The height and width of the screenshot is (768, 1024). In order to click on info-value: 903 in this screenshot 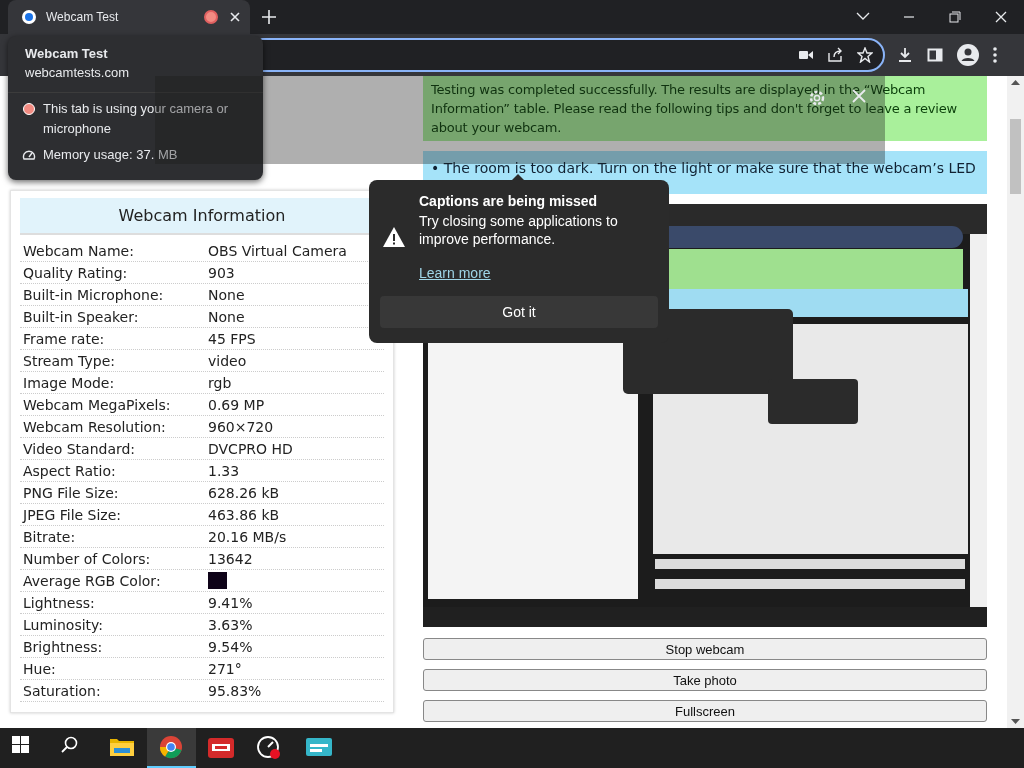, I will do `click(221, 272)`.